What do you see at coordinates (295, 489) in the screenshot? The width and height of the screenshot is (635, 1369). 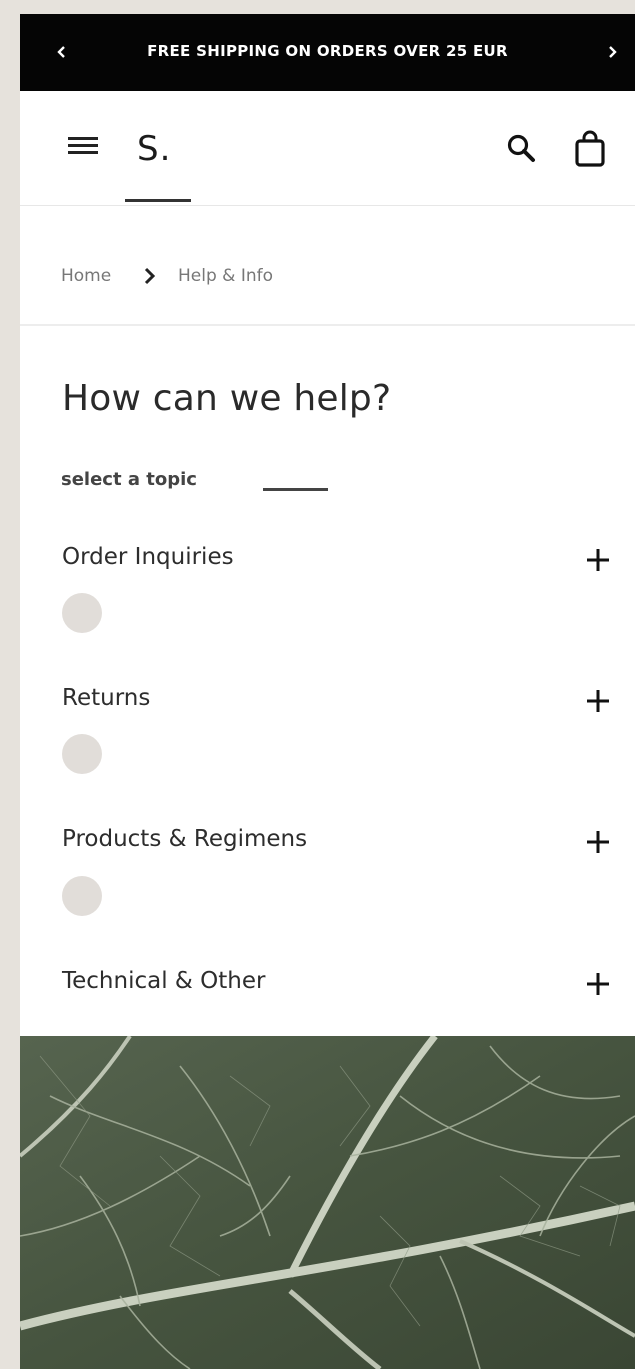 I see `subtitle-divider` at bounding box center [295, 489].